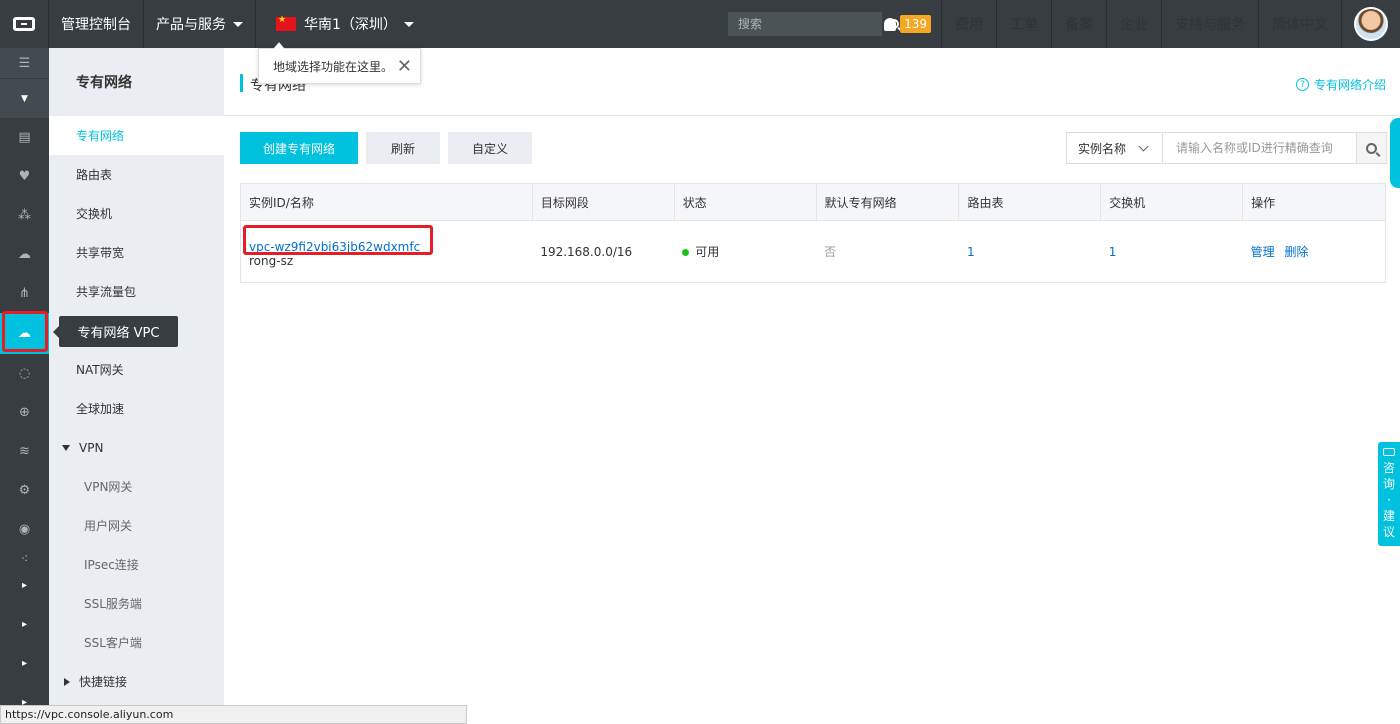 This screenshot has width=1400, height=724. Describe the element at coordinates (24, 293) in the screenshot. I see `network-nodes-icon: ⋔` at that location.